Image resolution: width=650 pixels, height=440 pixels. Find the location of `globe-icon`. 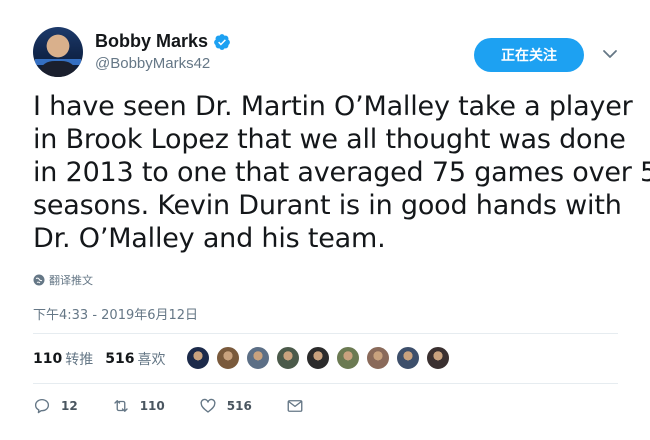

globe-icon is located at coordinates (39, 280).